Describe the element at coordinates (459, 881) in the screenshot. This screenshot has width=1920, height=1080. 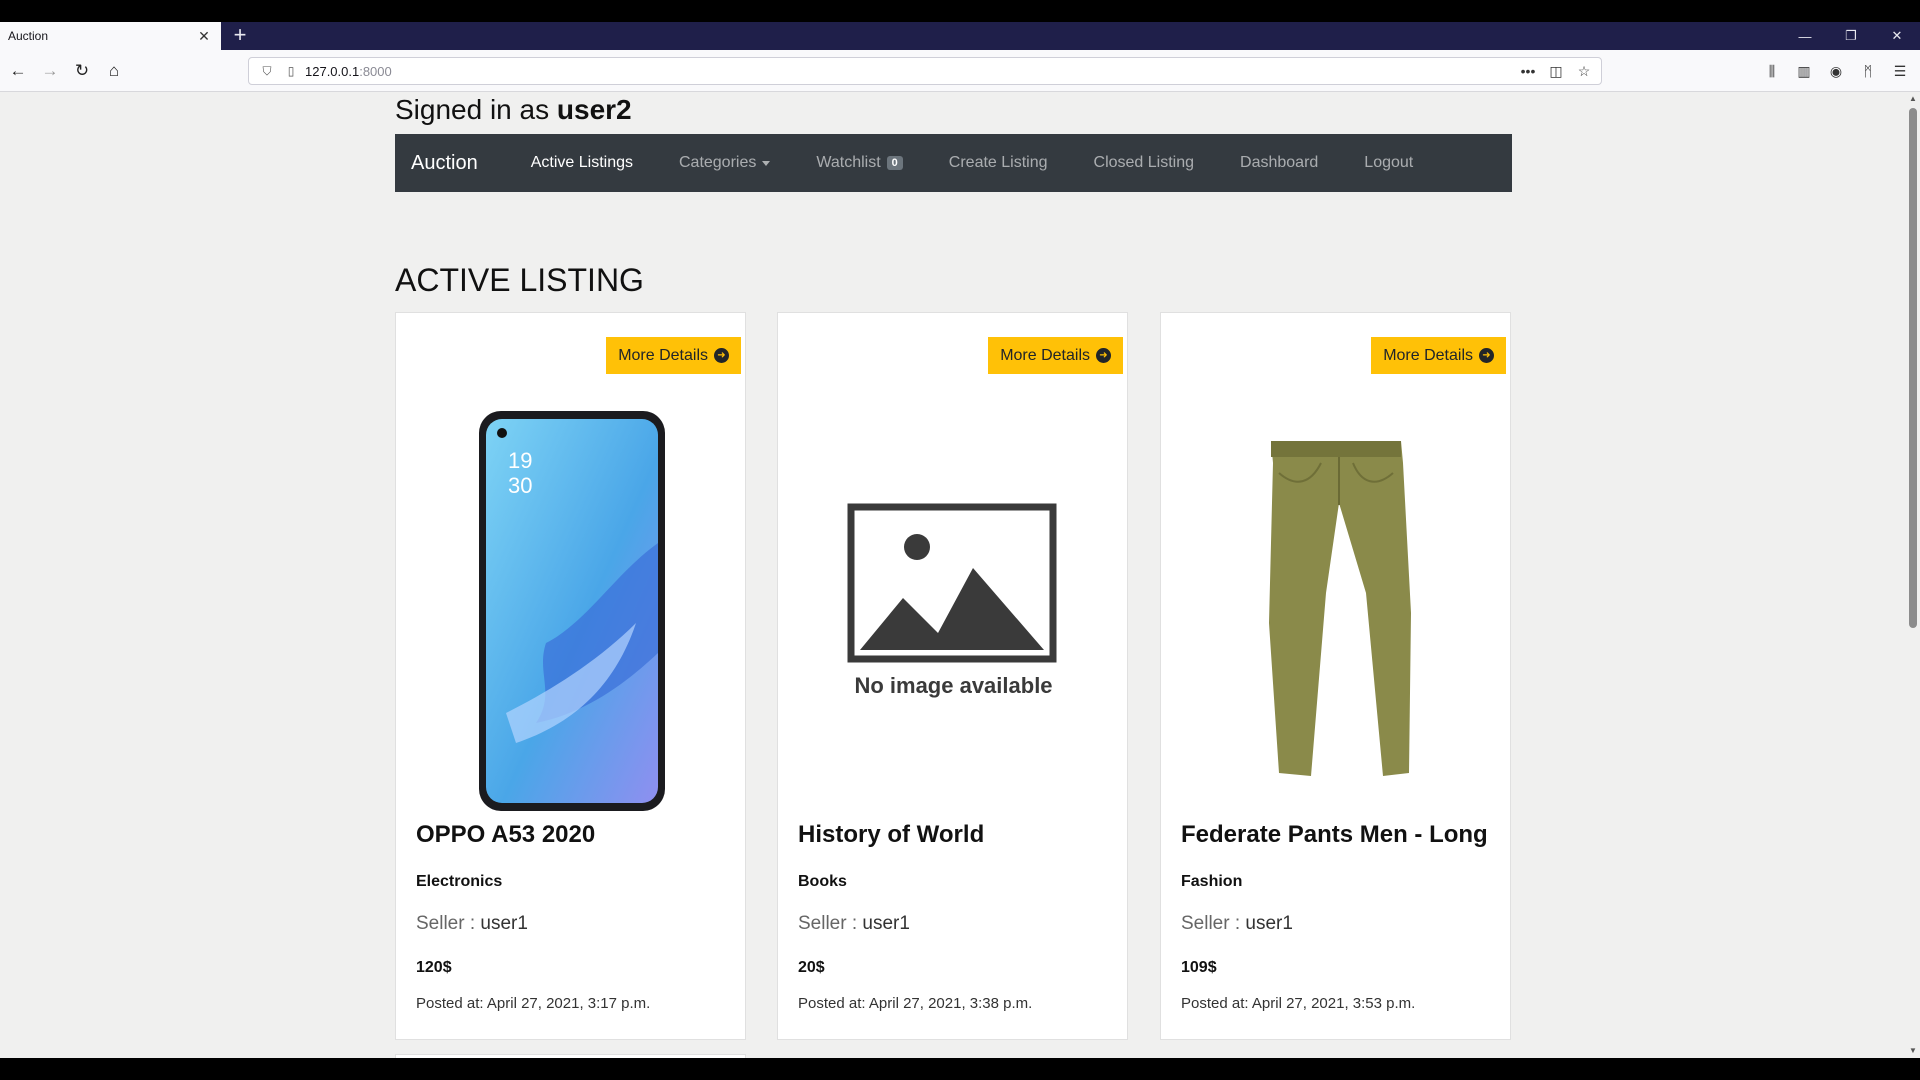
I see `listing-category: Electronics` at that location.